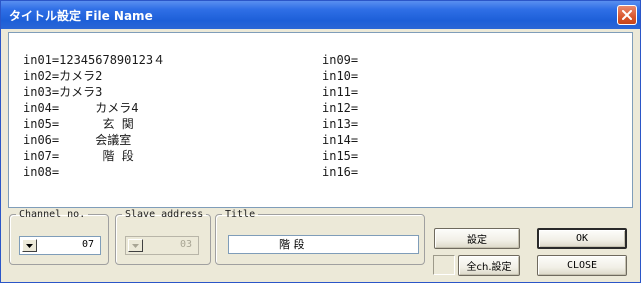 This screenshot has width=641, height=283. What do you see at coordinates (320, 15) in the screenshot?
I see `title-bar: タイトル設定 File Name` at bounding box center [320, 15].